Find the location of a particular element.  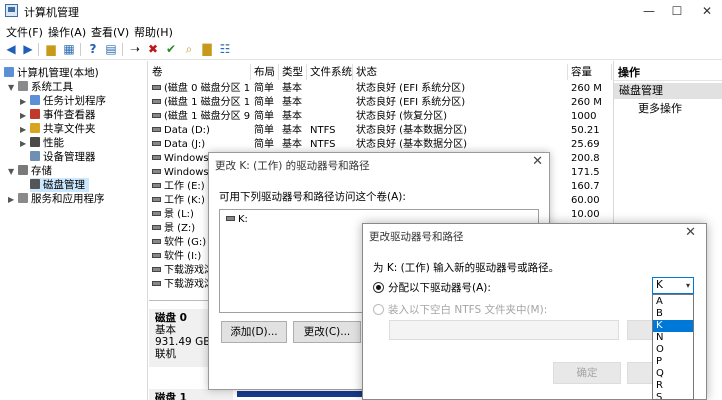

table-row: (磁盘 0 磁盘分区 1) 简单 基本 状态良好 (EFI 系统分区) 260 M is located at coordinates (380, 89).